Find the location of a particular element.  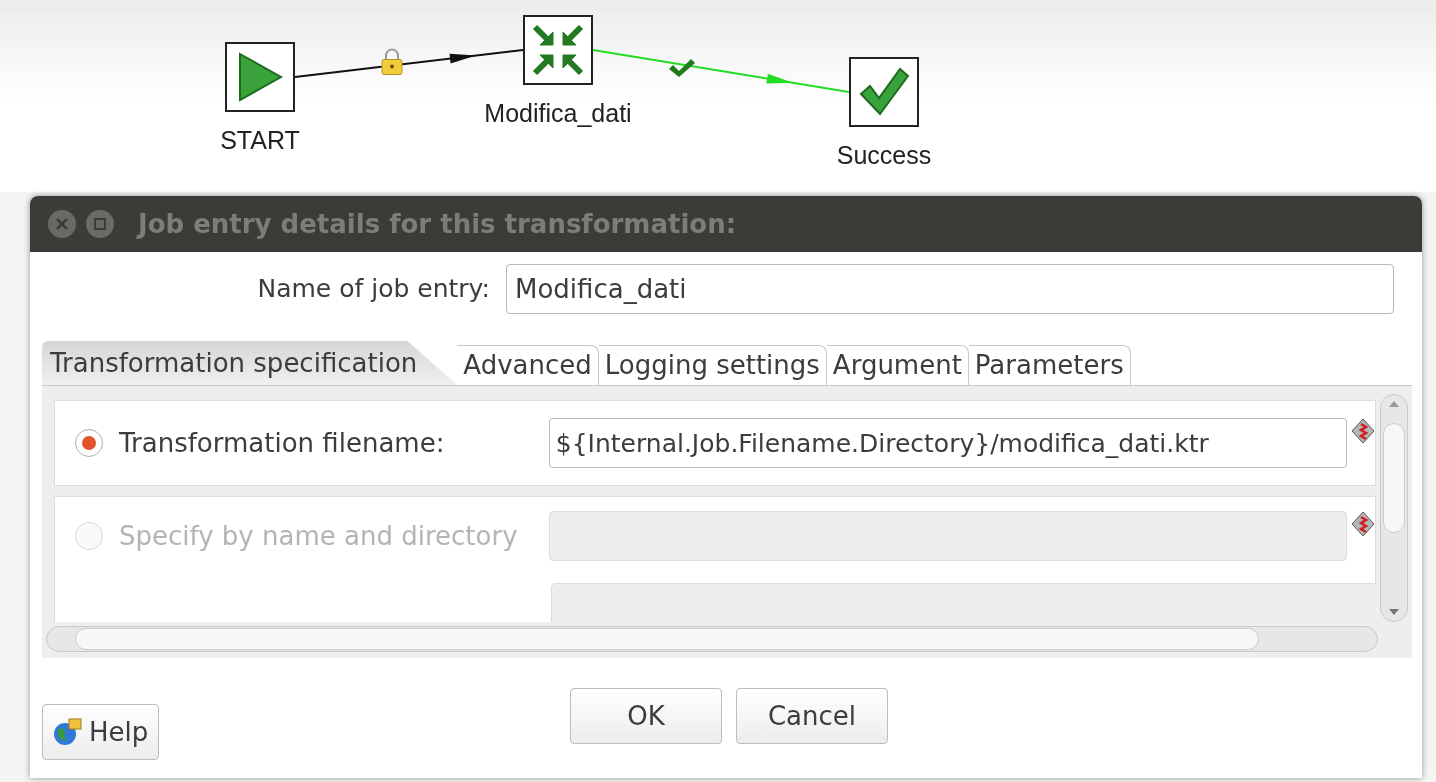

arrows-inward-icon is located at coordinates (558, 50).